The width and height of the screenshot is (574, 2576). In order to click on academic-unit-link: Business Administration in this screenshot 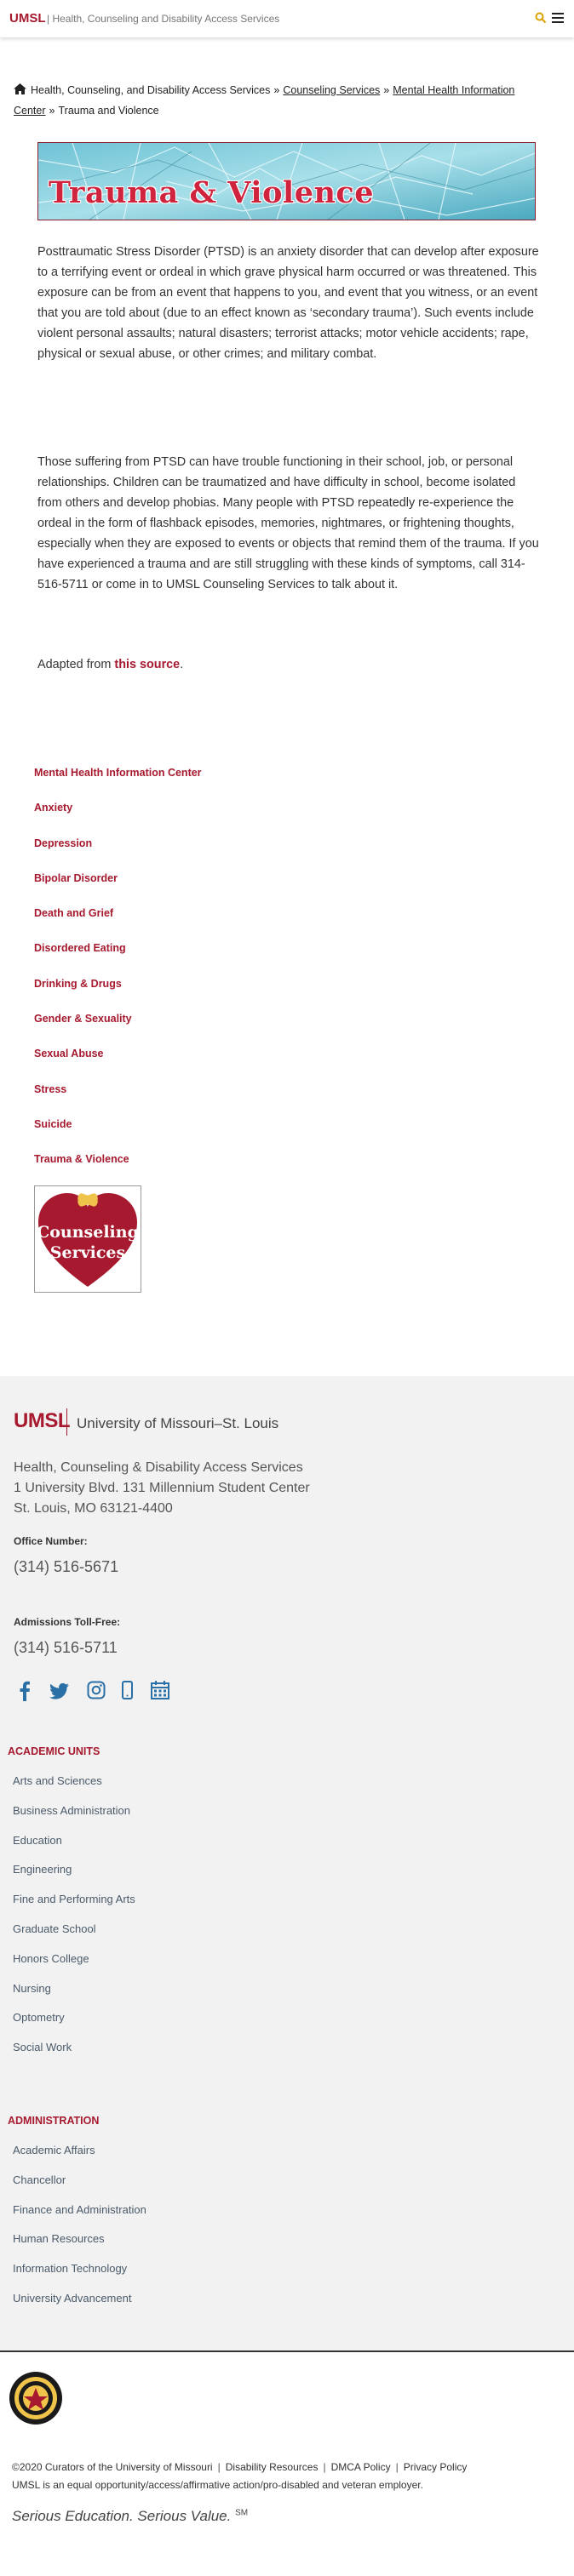, I will do `click(140, 1818)`.